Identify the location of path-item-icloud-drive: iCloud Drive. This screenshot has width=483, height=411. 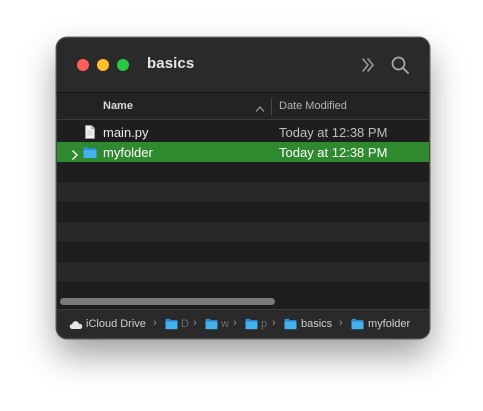
(109, 325).